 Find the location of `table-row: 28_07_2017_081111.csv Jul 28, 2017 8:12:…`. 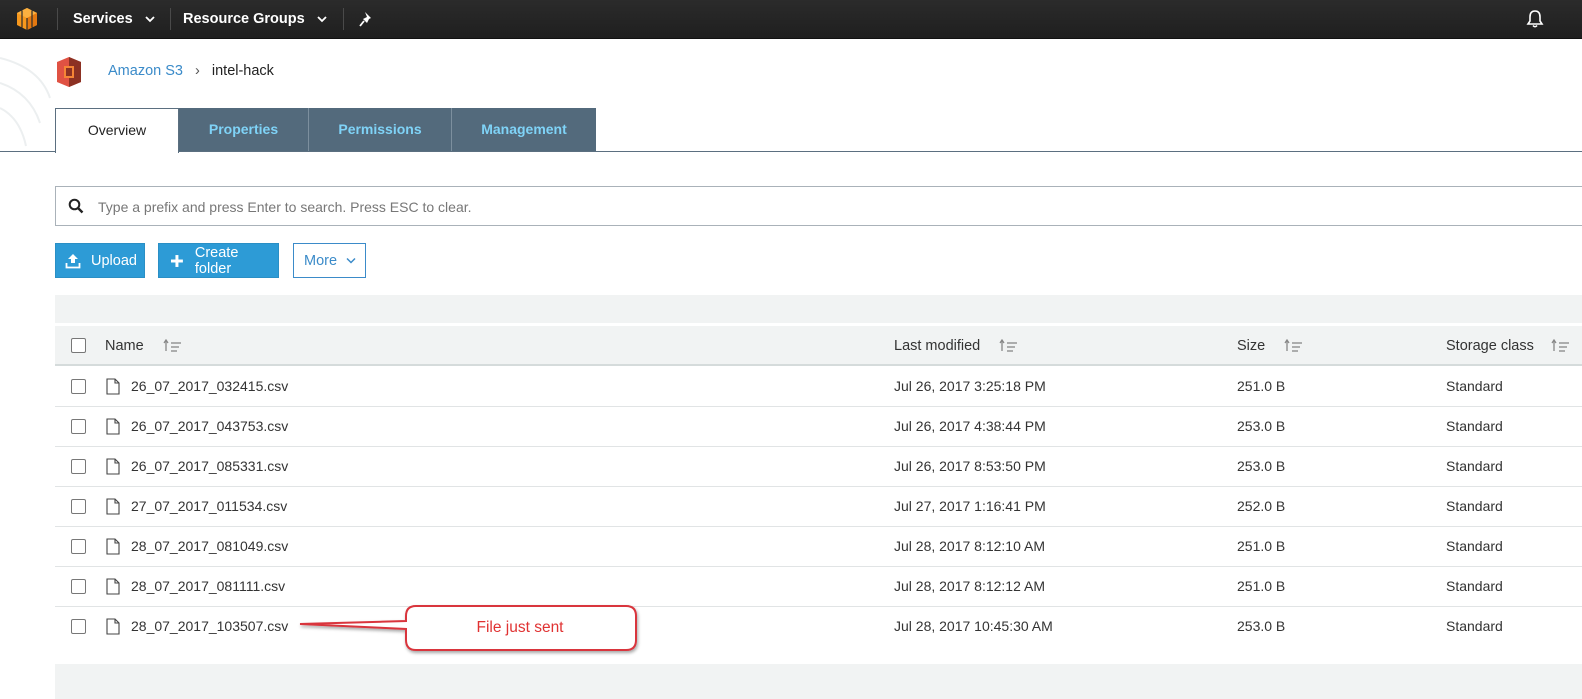

table-row: 28_07_2017_081111.csv Jul 28, 2017 8:12:… is located at coordinates (818, 587).